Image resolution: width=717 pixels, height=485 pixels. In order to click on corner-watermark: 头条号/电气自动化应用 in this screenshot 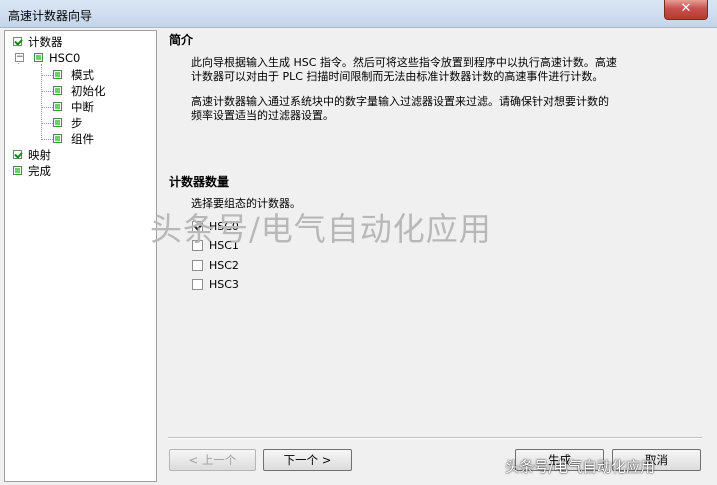, I will do `click(580, 468)`.